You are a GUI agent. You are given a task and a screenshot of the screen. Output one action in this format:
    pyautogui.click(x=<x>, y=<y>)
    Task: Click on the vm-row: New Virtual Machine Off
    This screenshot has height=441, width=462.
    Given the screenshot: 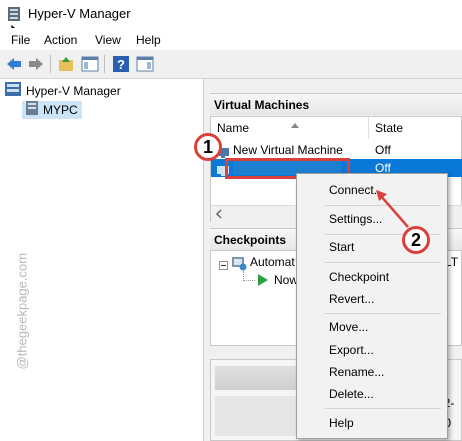 What is the action you would take?
    pyautogui.click(x=336, y=150)
    